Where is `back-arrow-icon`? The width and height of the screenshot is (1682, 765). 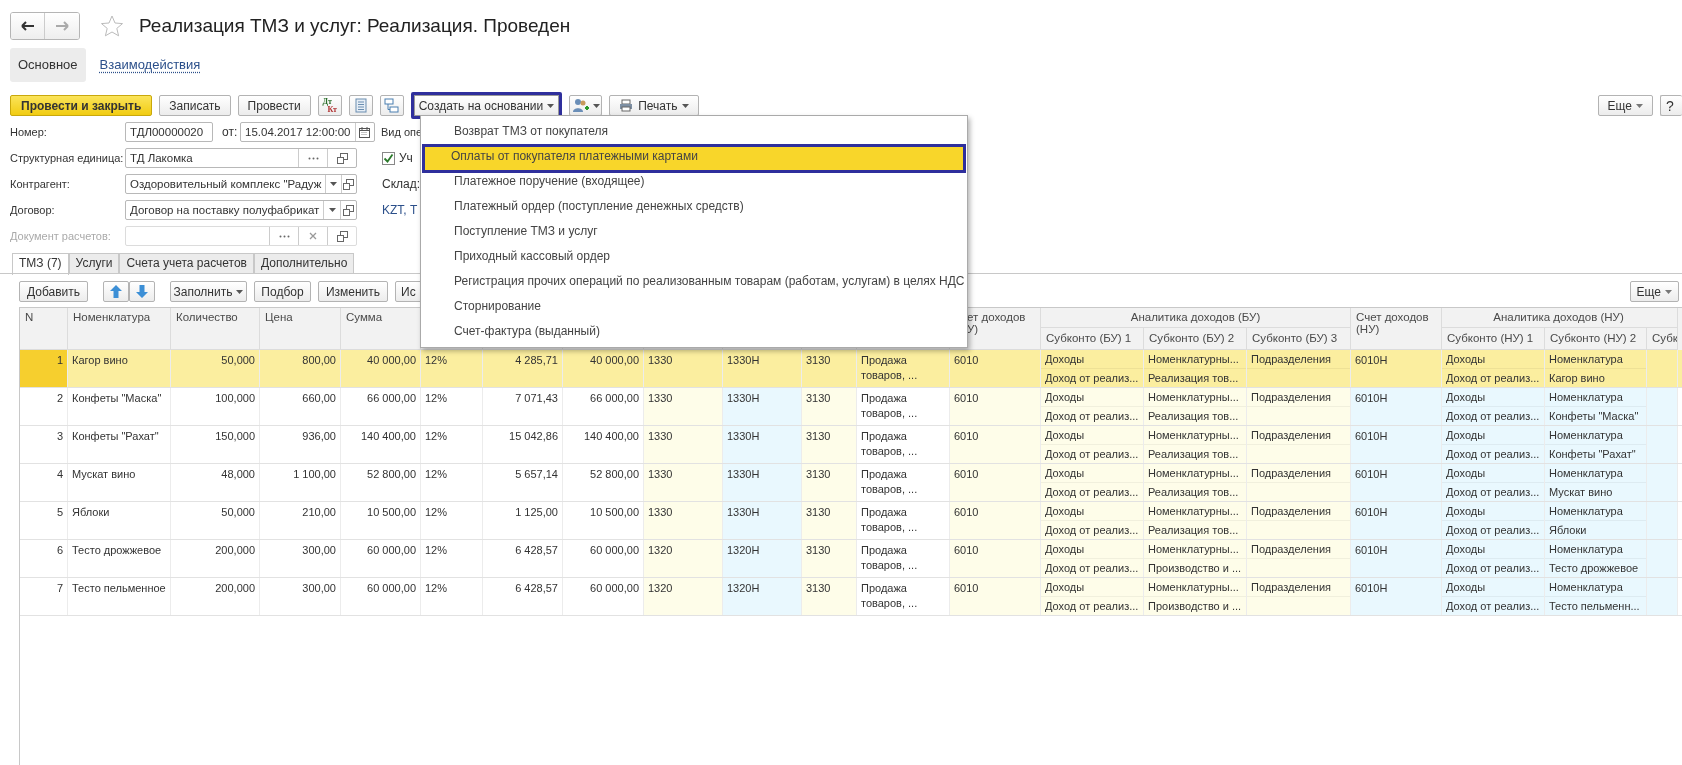 back-arrow-icon is located at coordinates (27, 26).